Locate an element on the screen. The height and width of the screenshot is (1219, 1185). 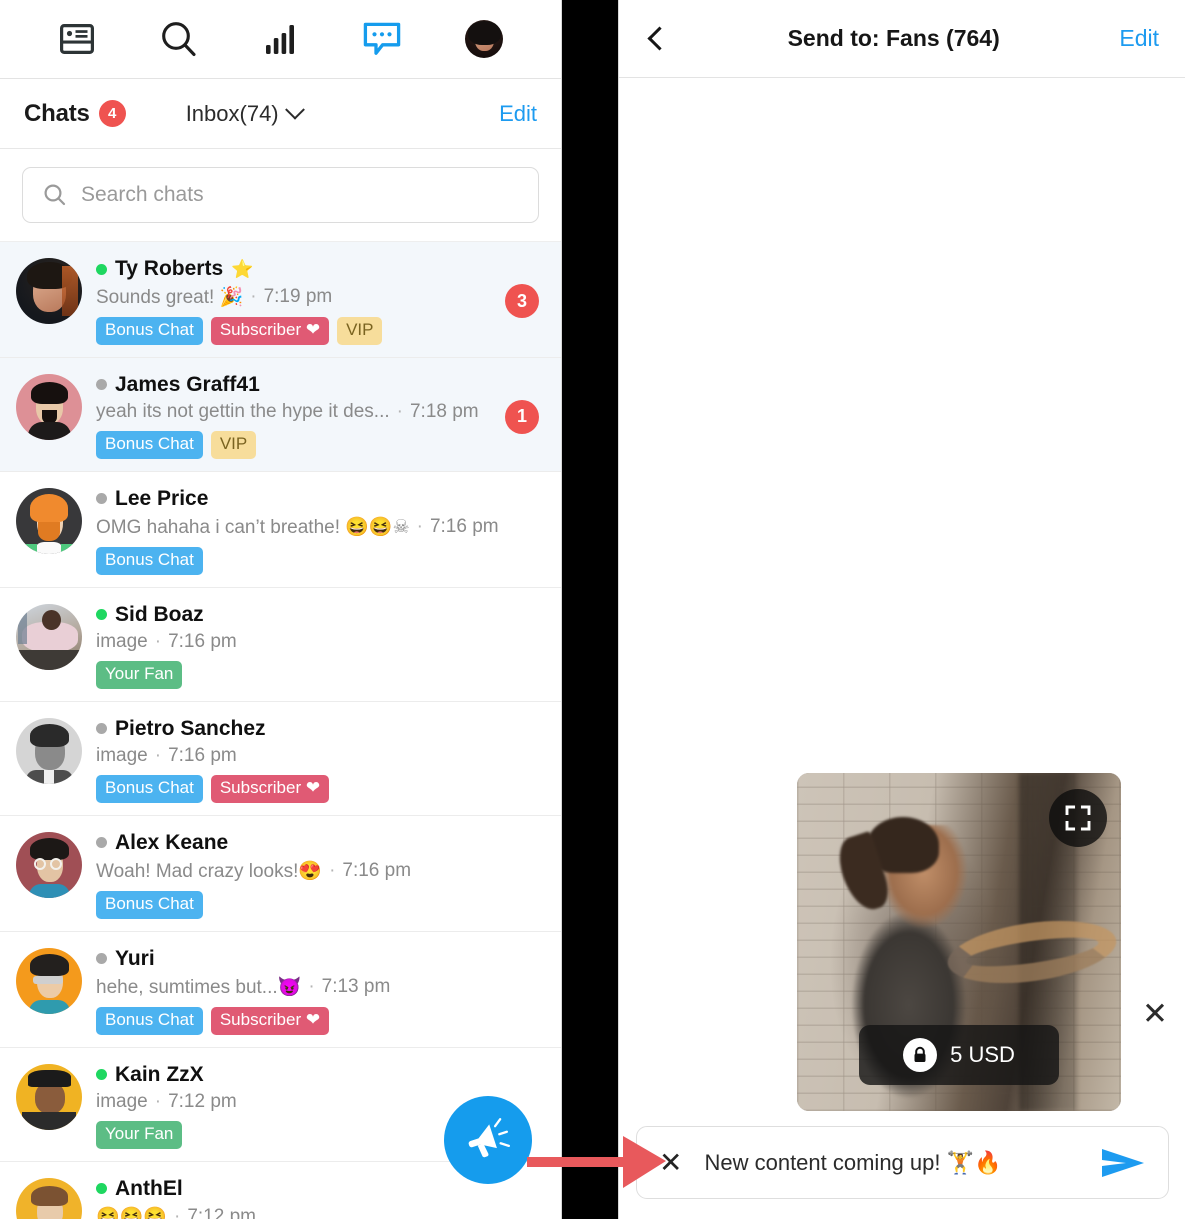
chat-last-message: hehe, sumtimes but...😈 is located at coordinates (199, 987).